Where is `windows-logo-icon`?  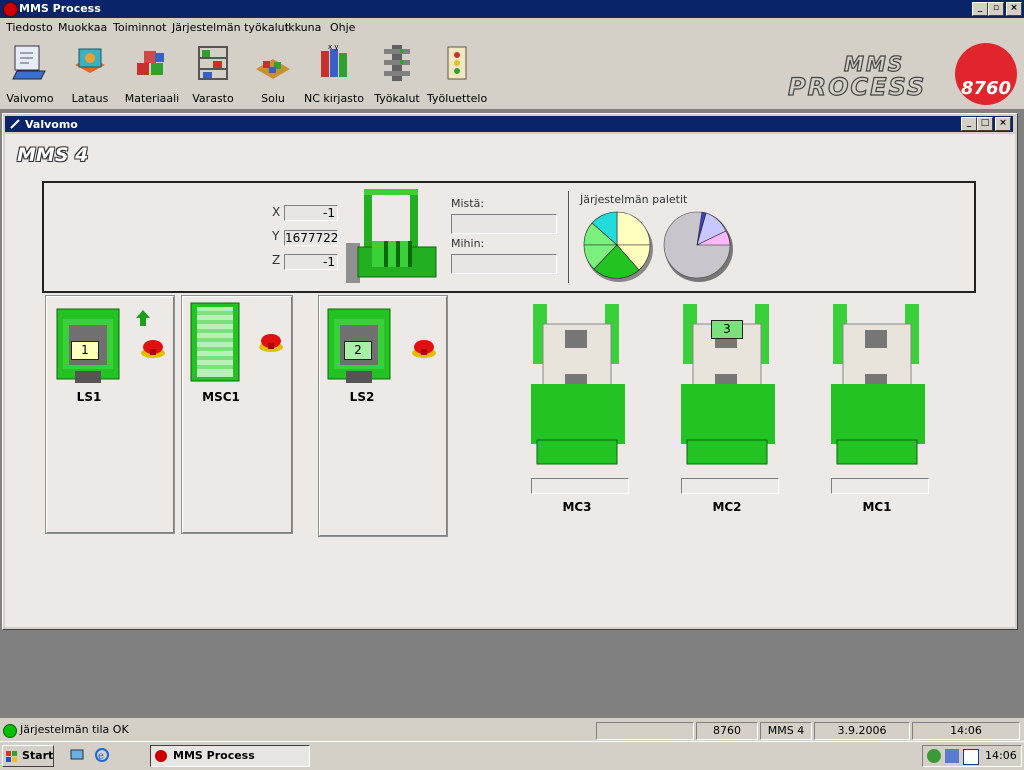
windows-logo-icon is located at coordinates (12, 756).